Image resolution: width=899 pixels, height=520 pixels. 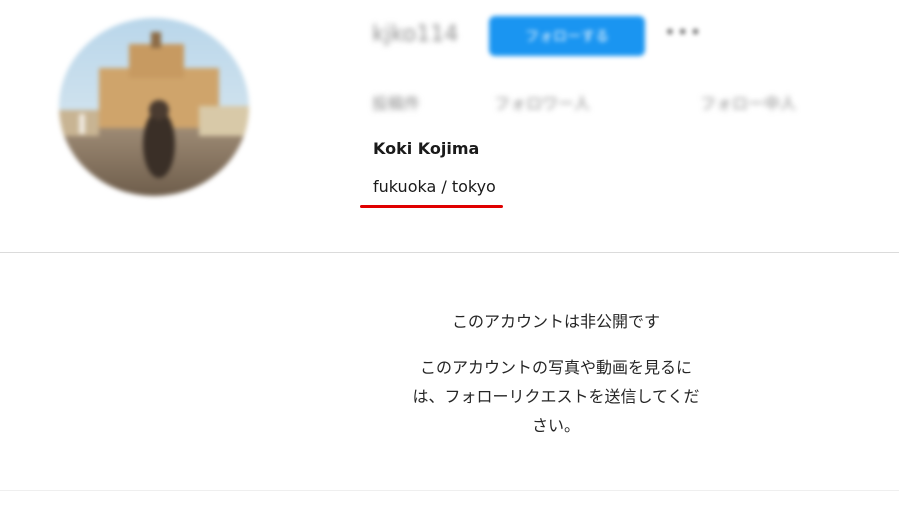 I want to click on profile-avatar, so click(x=154, y=107).